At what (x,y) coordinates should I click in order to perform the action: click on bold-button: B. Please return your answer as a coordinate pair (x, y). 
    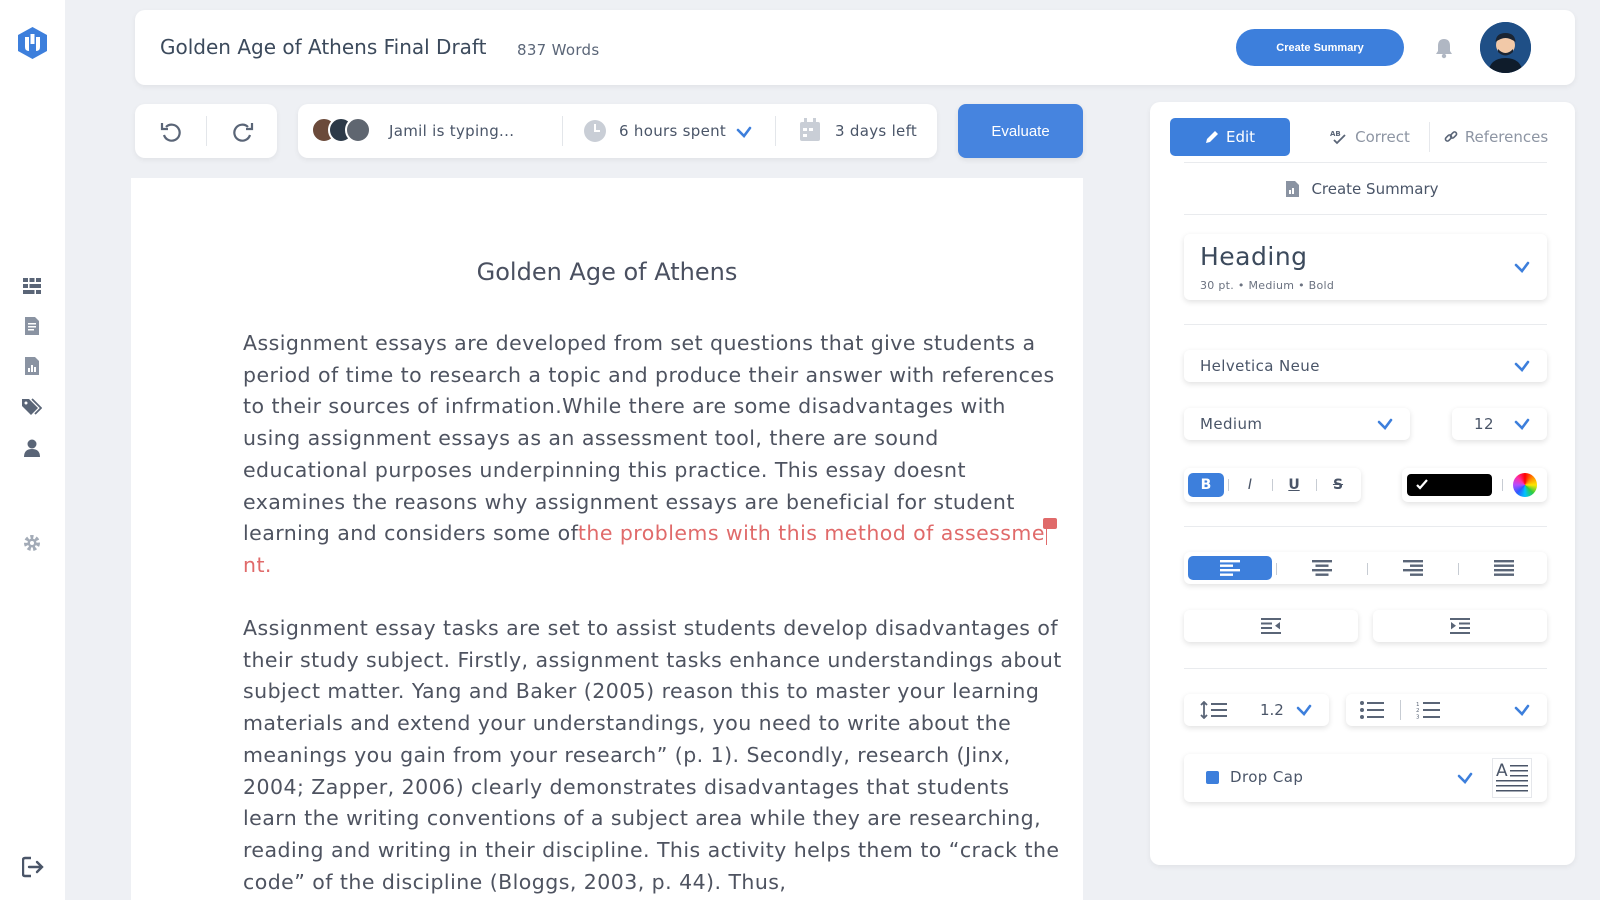
    Looking at the image, I should click on (1206, 485).